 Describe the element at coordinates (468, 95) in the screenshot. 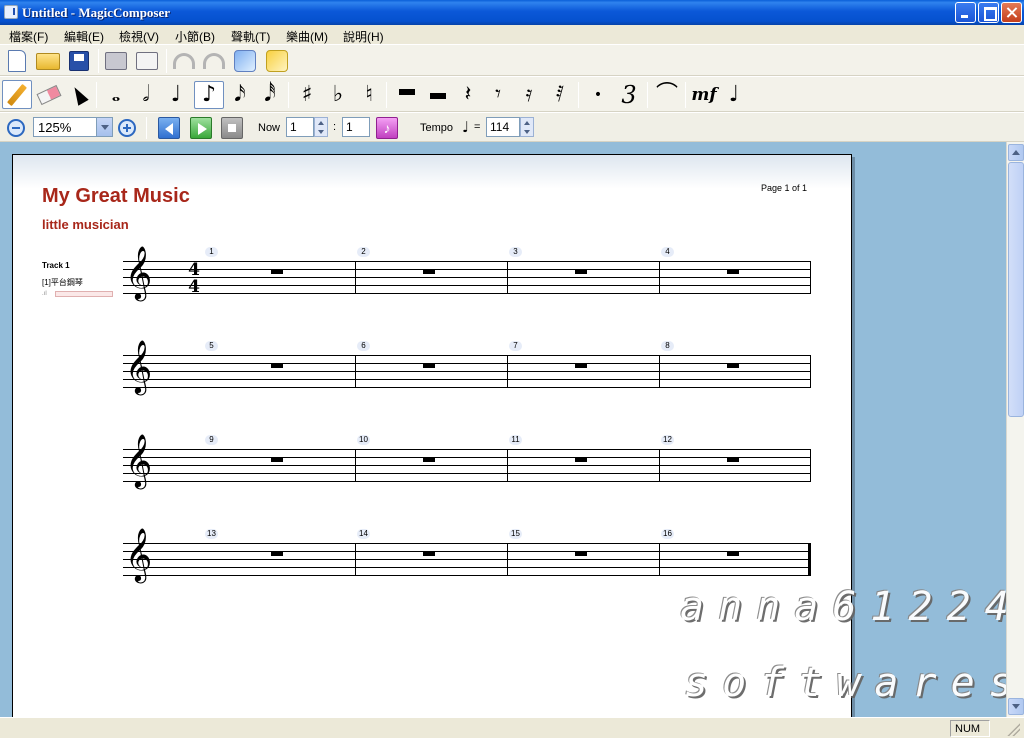

I see `quarter-rest-icon: 𝄽` at that location.